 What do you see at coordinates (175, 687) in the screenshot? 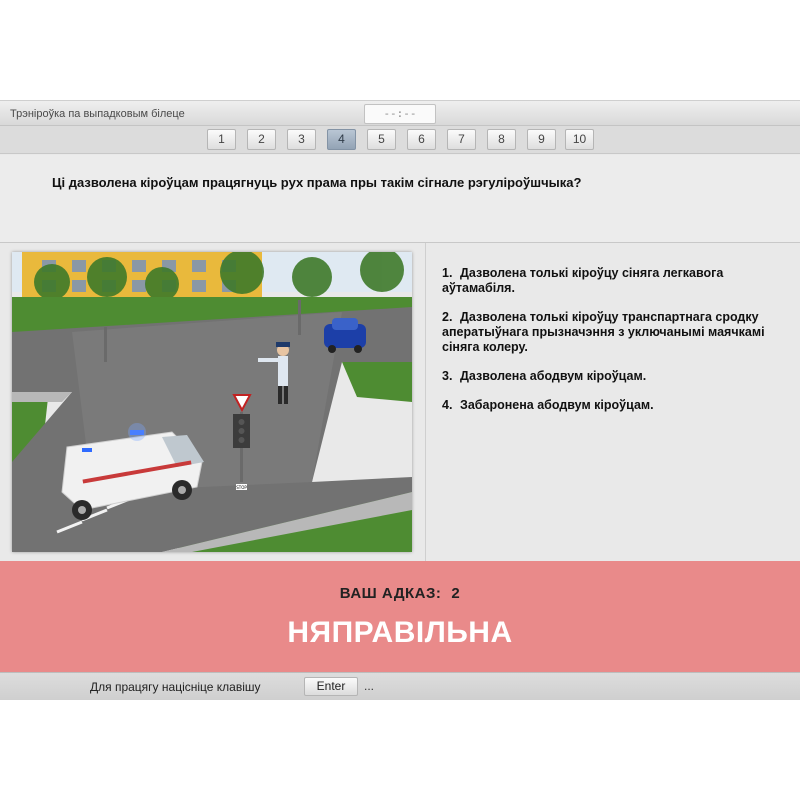
I see `continue-hint: Для працягу націсніце клавішу` at bounding box center [175, 687].